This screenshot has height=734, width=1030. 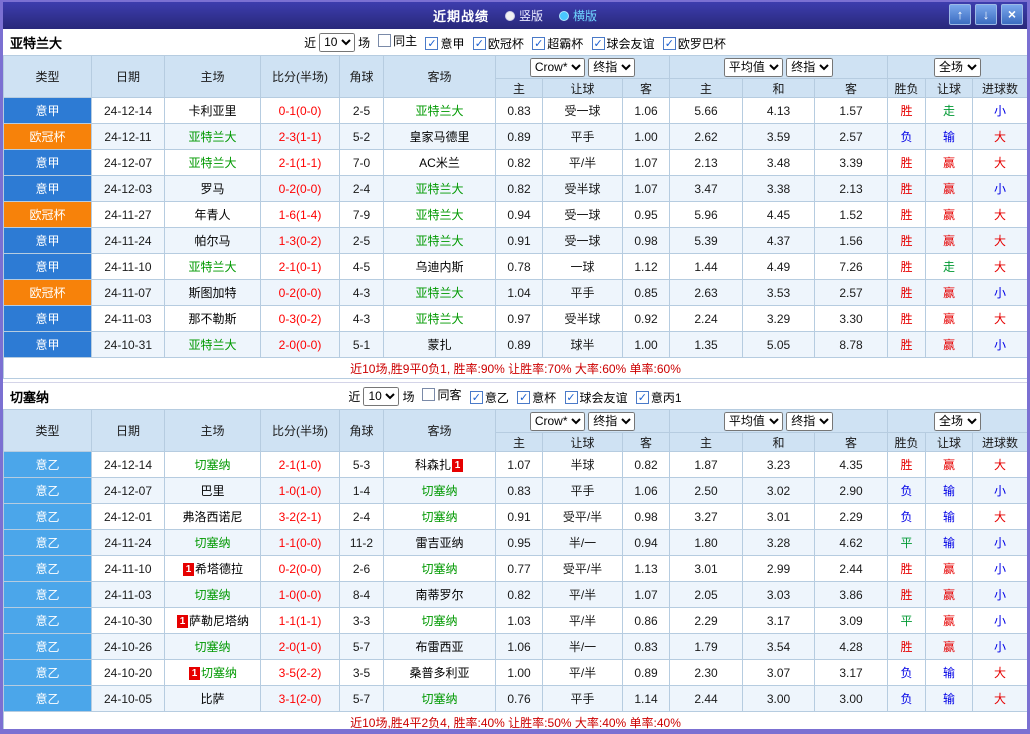 What do you see at coordinates (489, 397) in the screenshot?
I see `league-filter-checkbox: ✓ 意乙` at bounding box center [489, 397].